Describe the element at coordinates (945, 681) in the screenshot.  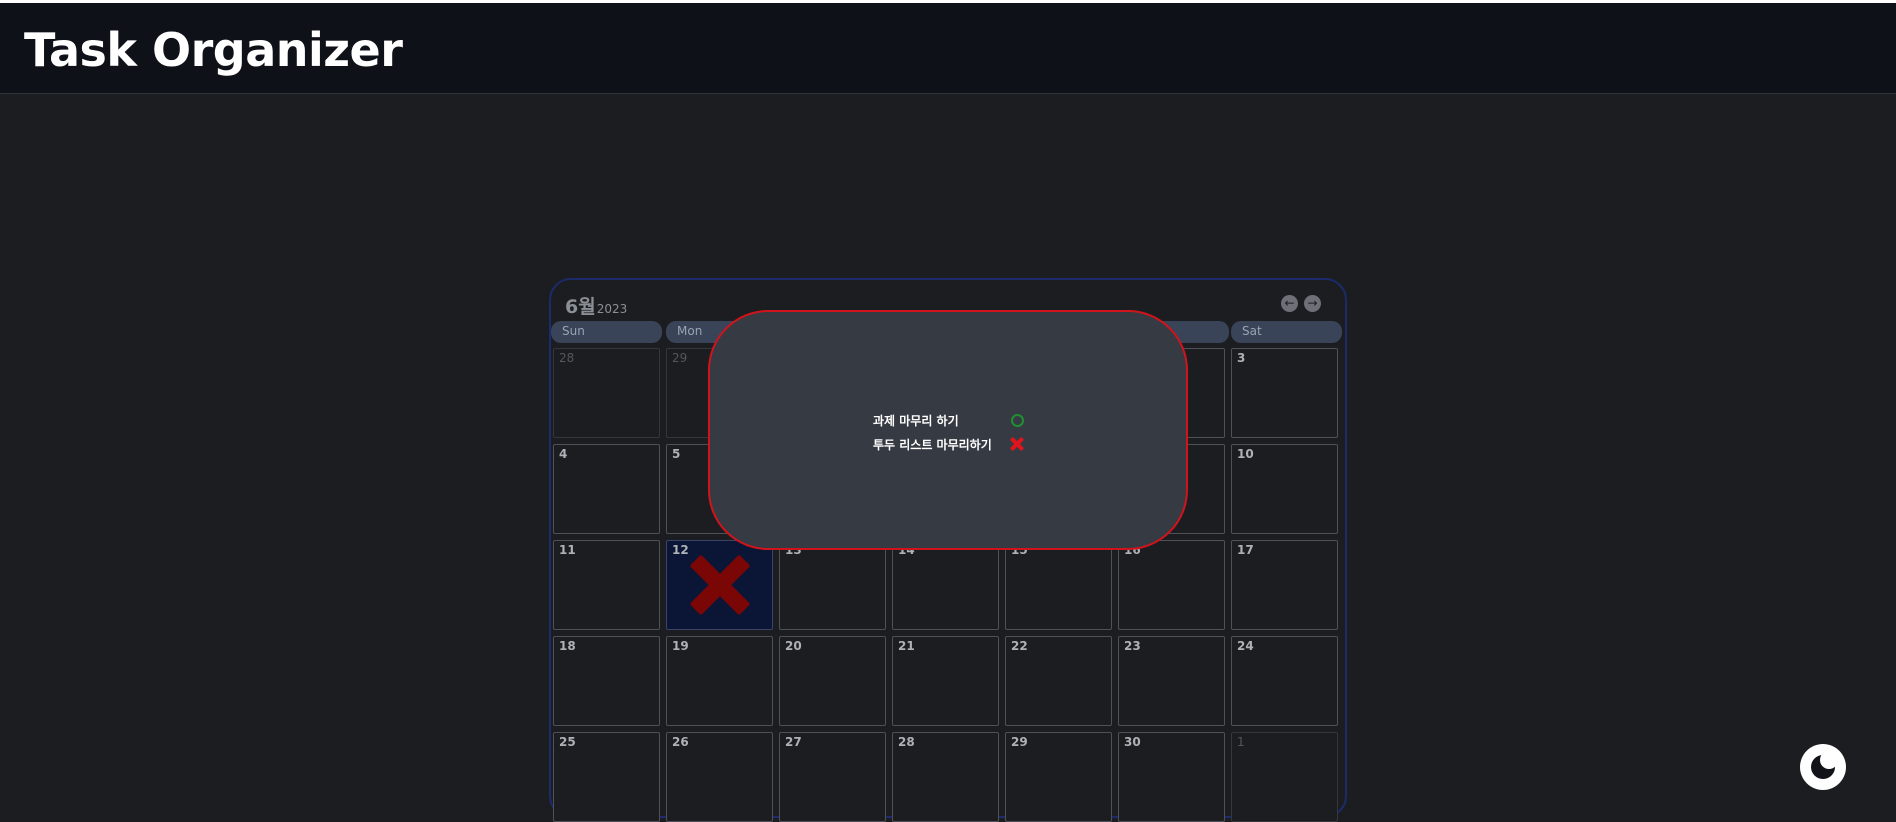
I see `calendar-day: 21` at that location.